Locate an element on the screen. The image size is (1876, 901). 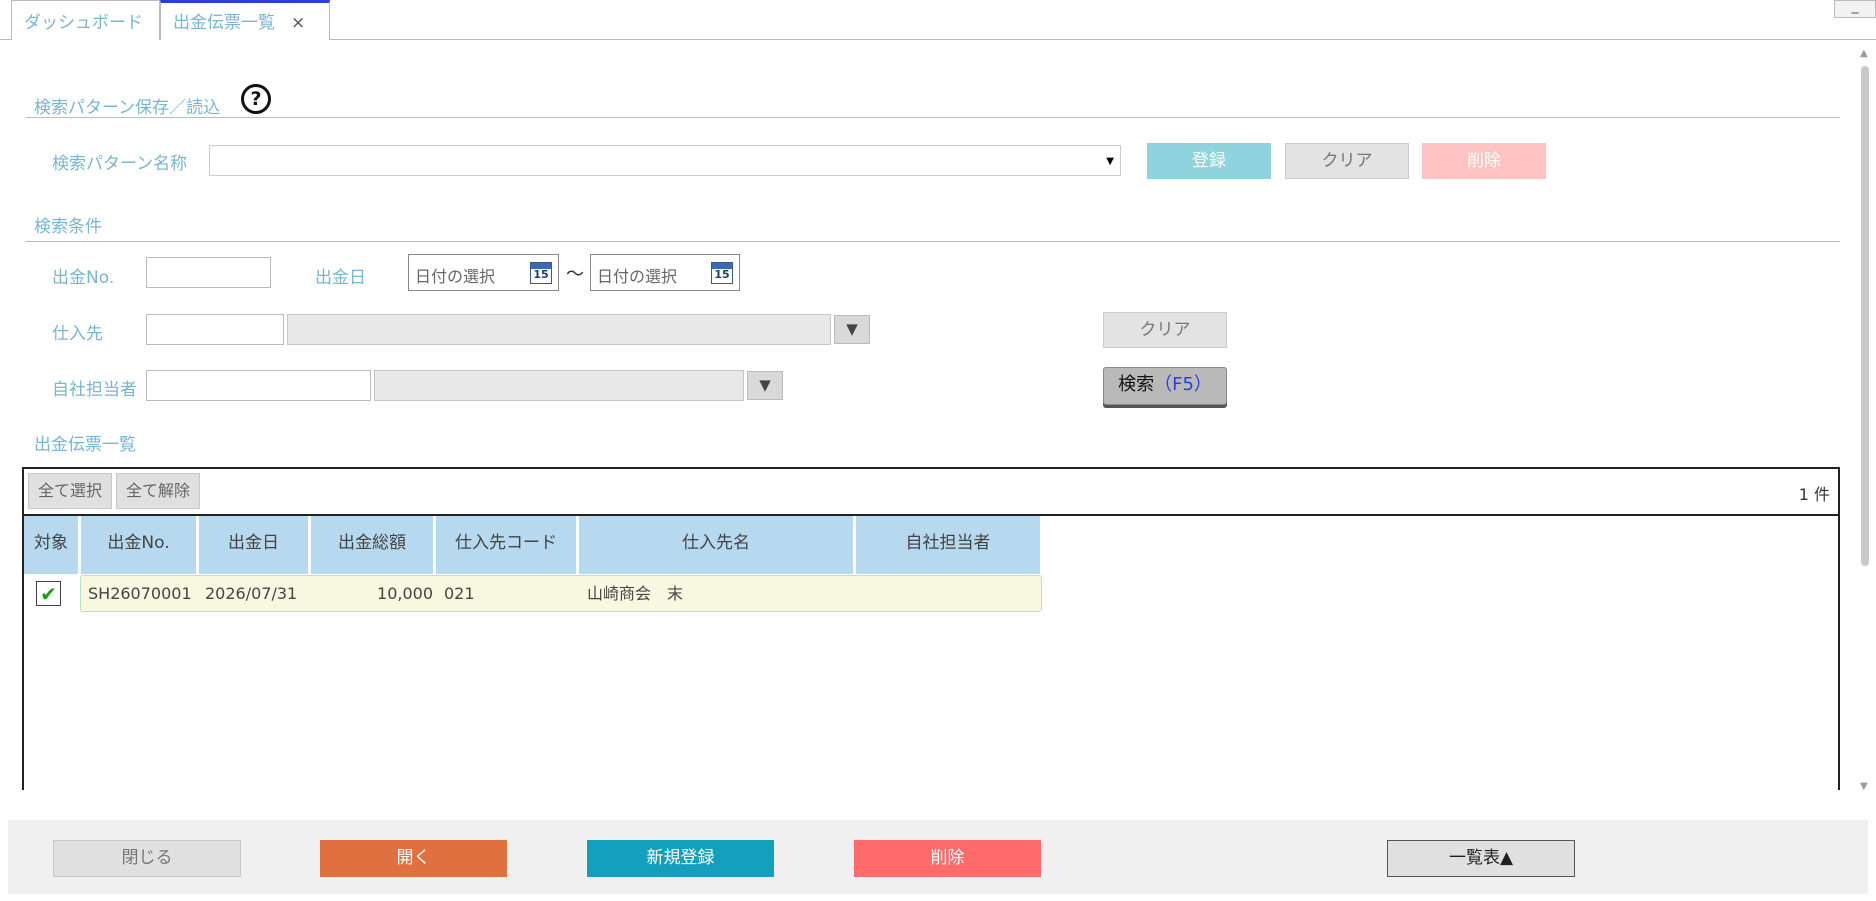
column-header-date: 出金日 is located at coordinates (254, 545).